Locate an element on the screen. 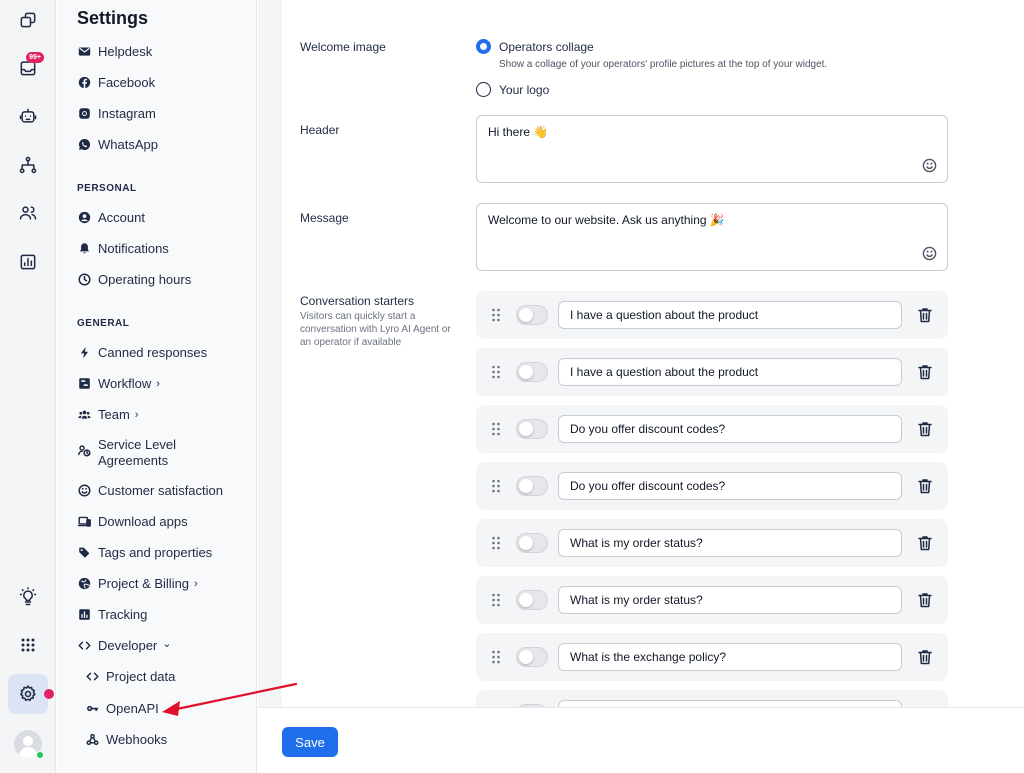 The image size is (1024, 773). sidebar-item-helpdesk: Helpdesk is located at coordinates (114, 51).